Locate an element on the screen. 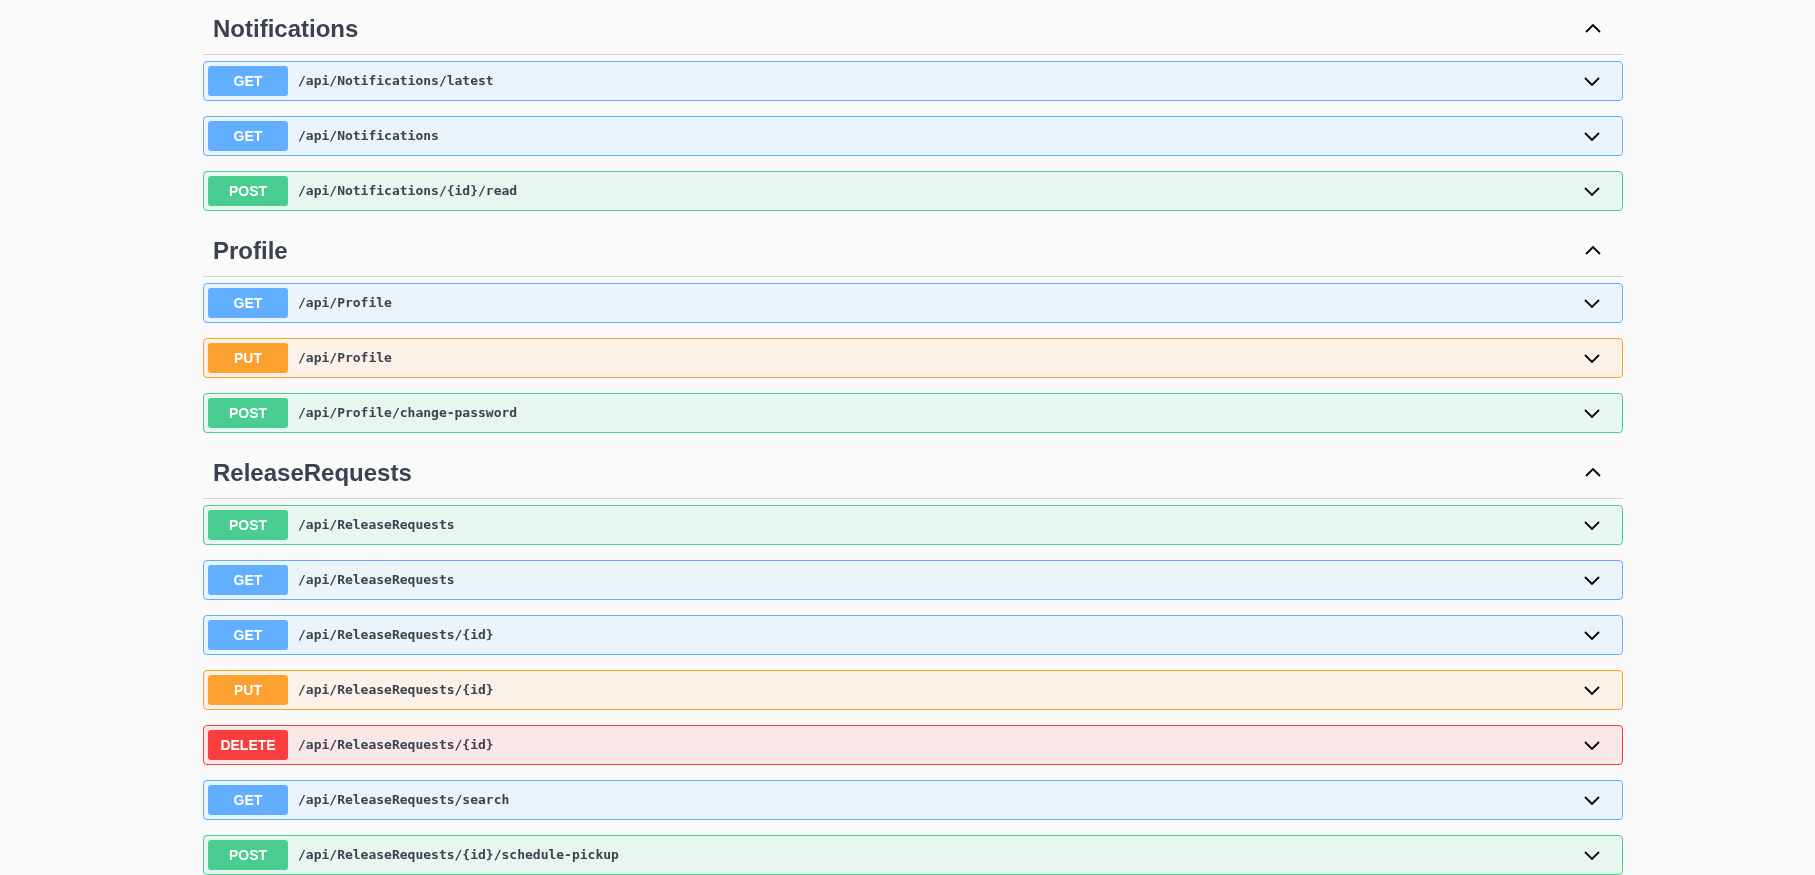 The width and height of the screenshot is (1815, 875). endpoint-row: GET /api/Notifications/latest is located at coordinates (913, 81).